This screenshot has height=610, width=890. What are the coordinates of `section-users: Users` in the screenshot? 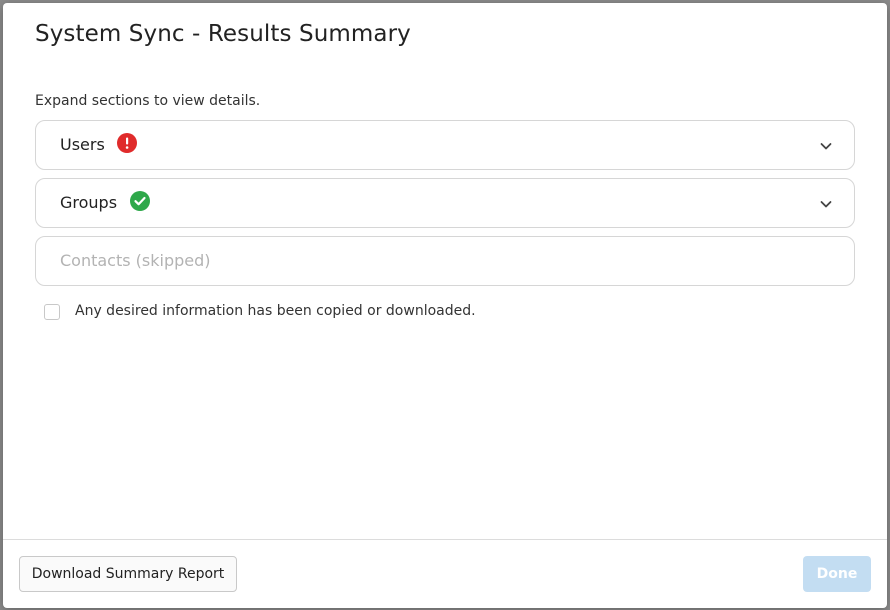 It's located at (445, 145).